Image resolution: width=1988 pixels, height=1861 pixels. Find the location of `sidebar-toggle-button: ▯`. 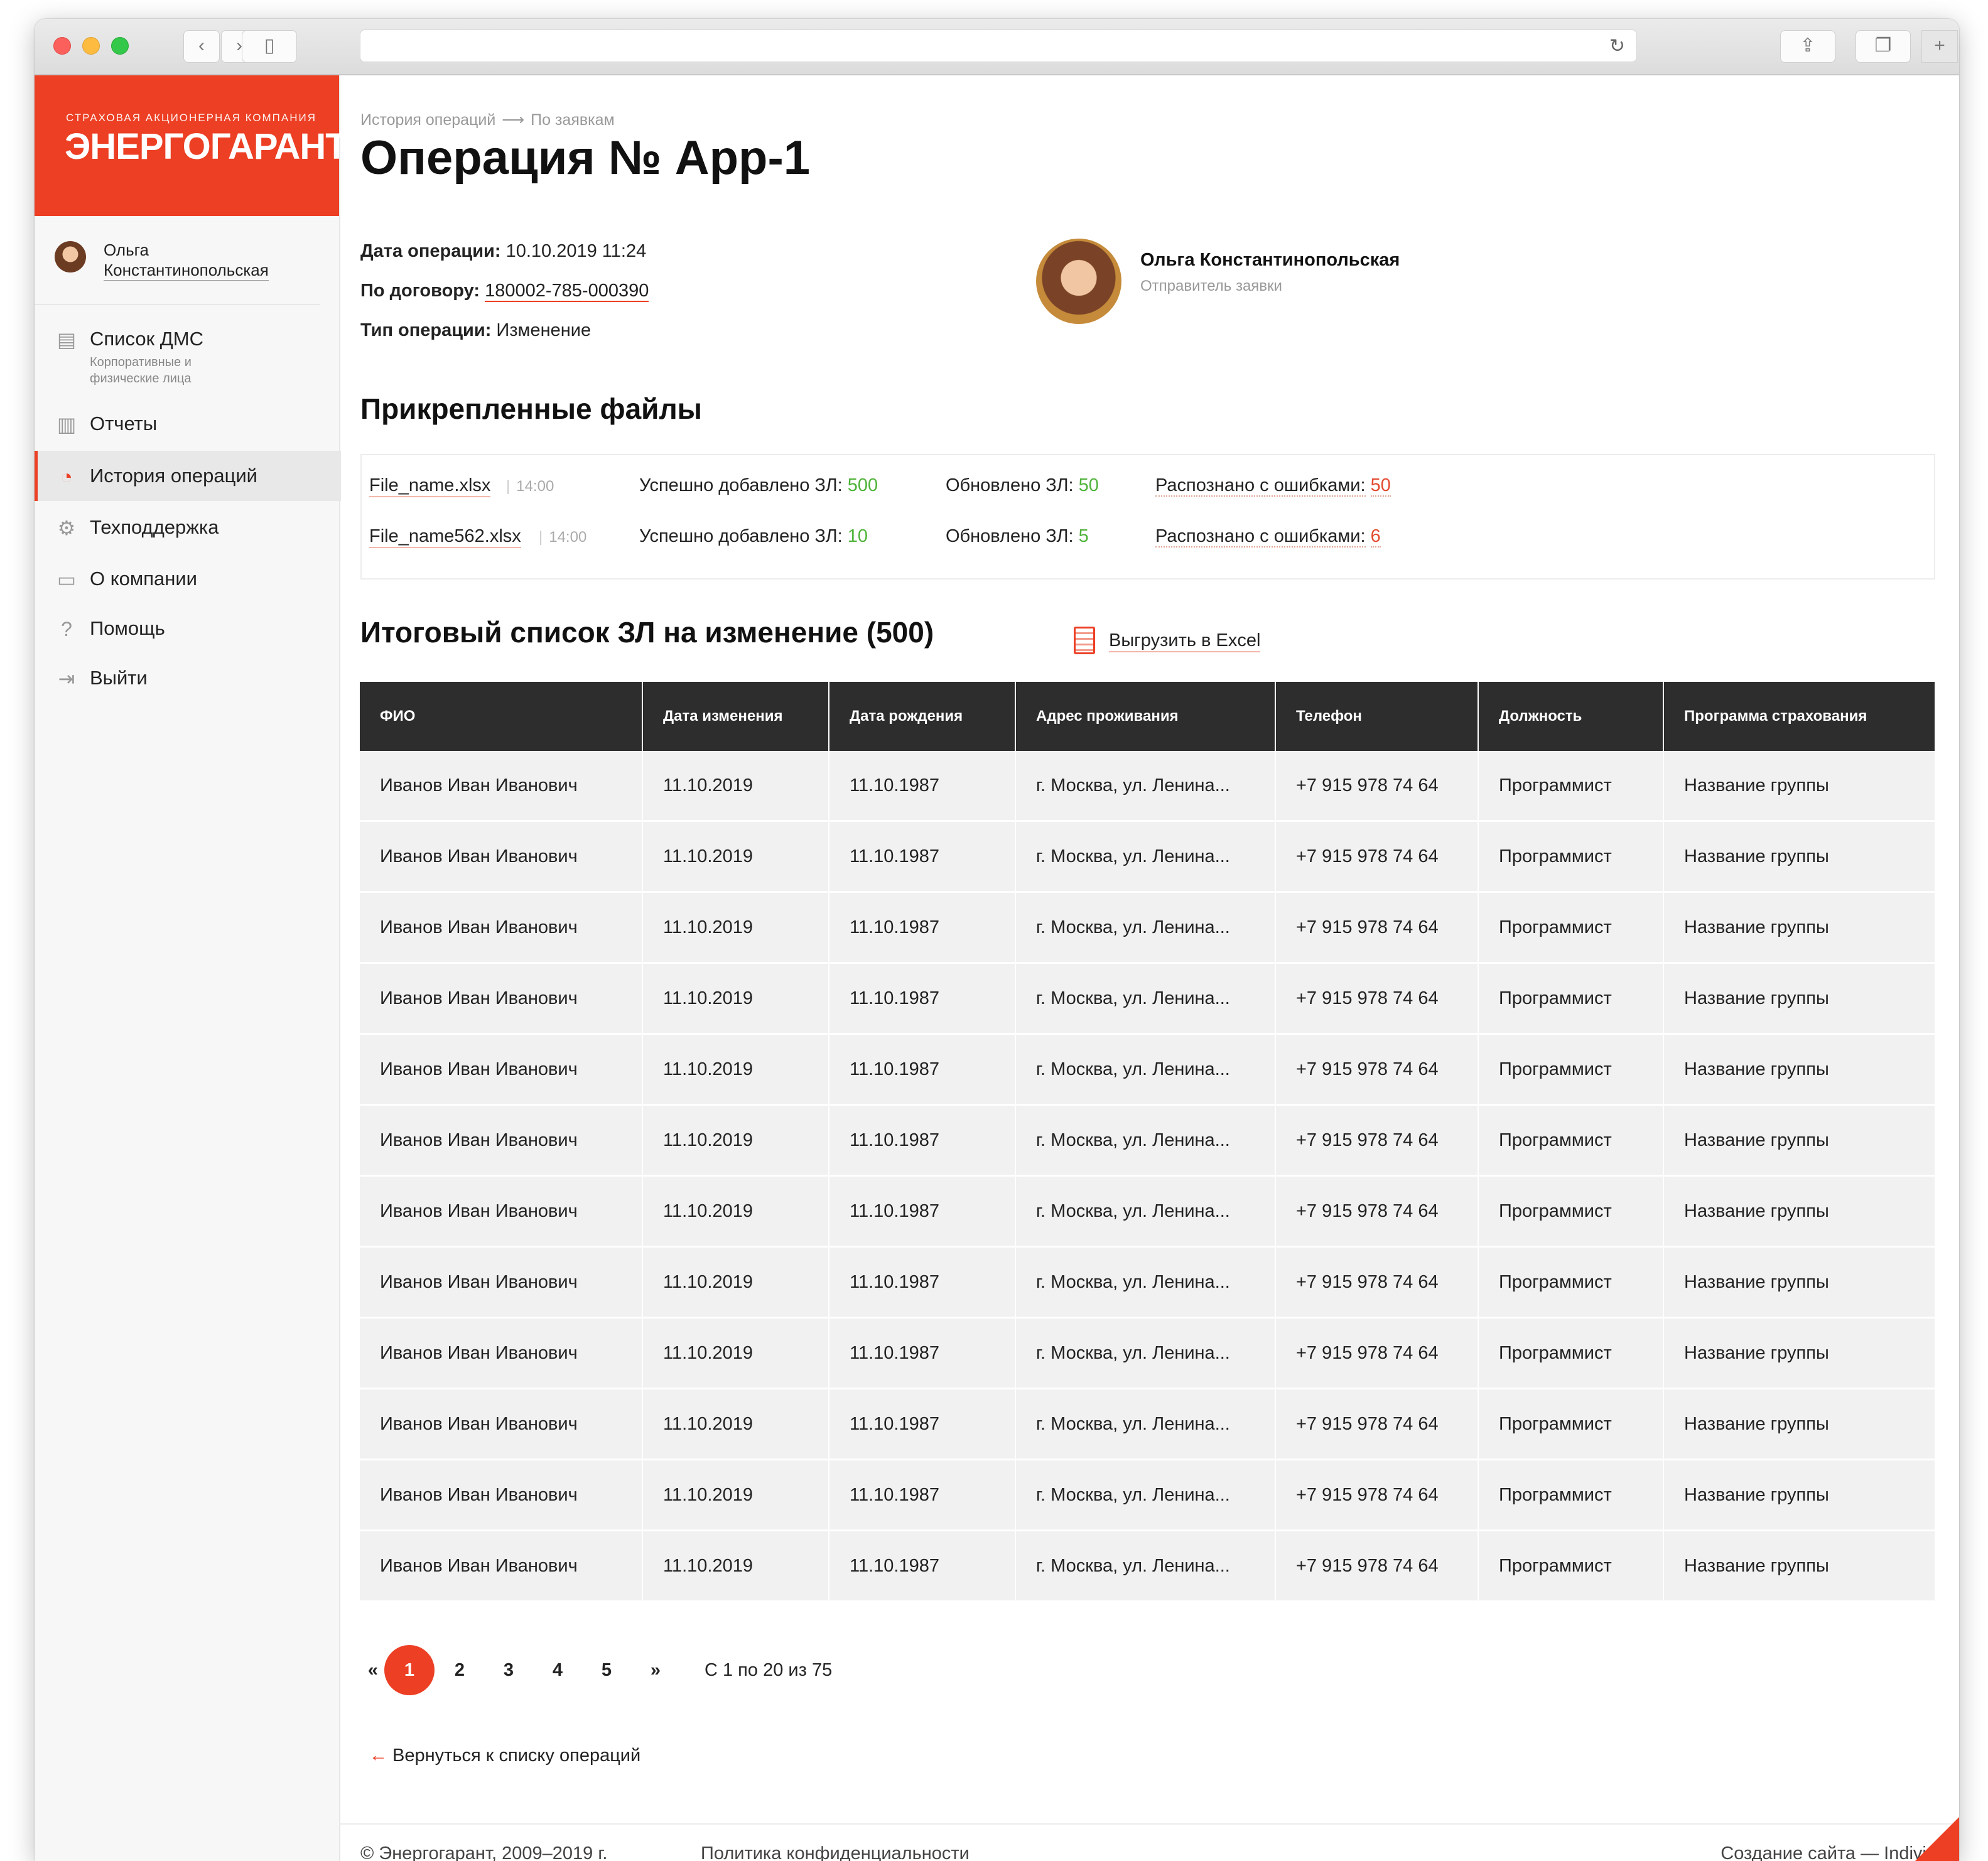

sidebar-toggle-button: ▯ is located at coordinates (269, 46).